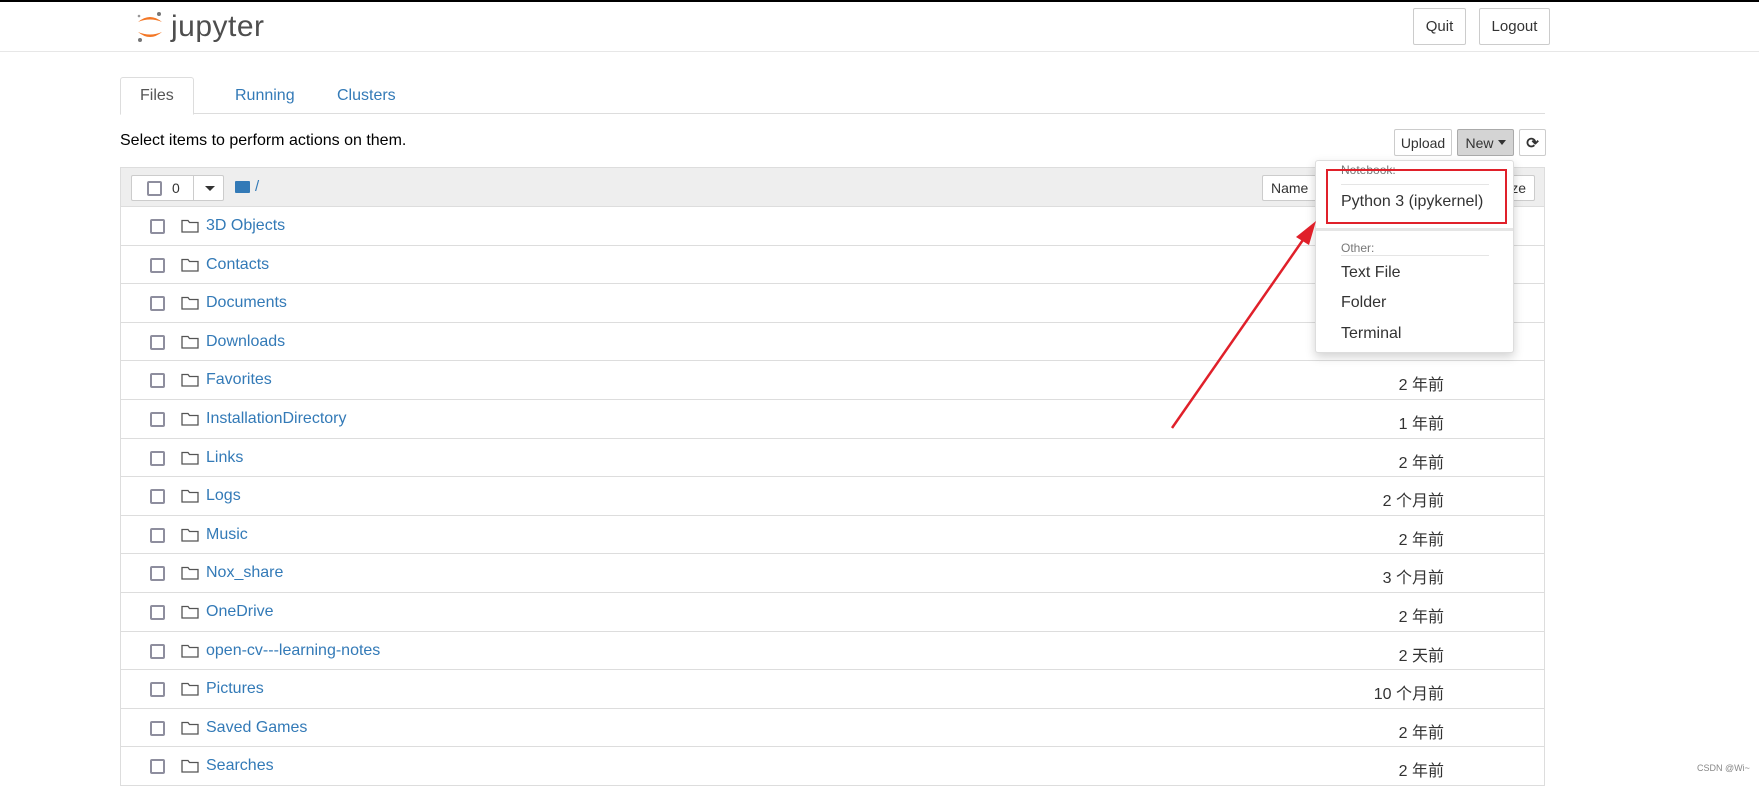 The height and width of the screenshot is (786, 1759). I want to click on watermark: CSDN @Wi~, so click(1723, 768).